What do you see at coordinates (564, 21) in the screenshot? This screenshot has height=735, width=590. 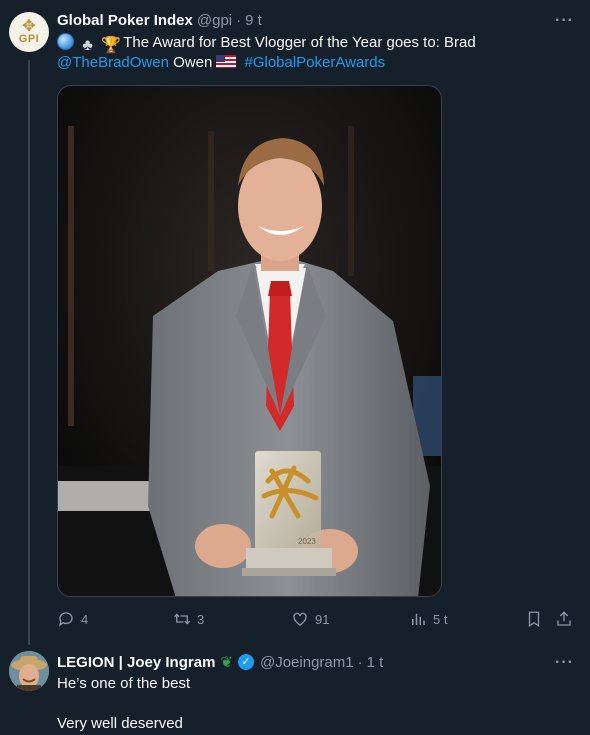 I see `more-options-icon: ···` at bounding box center [564, 21].